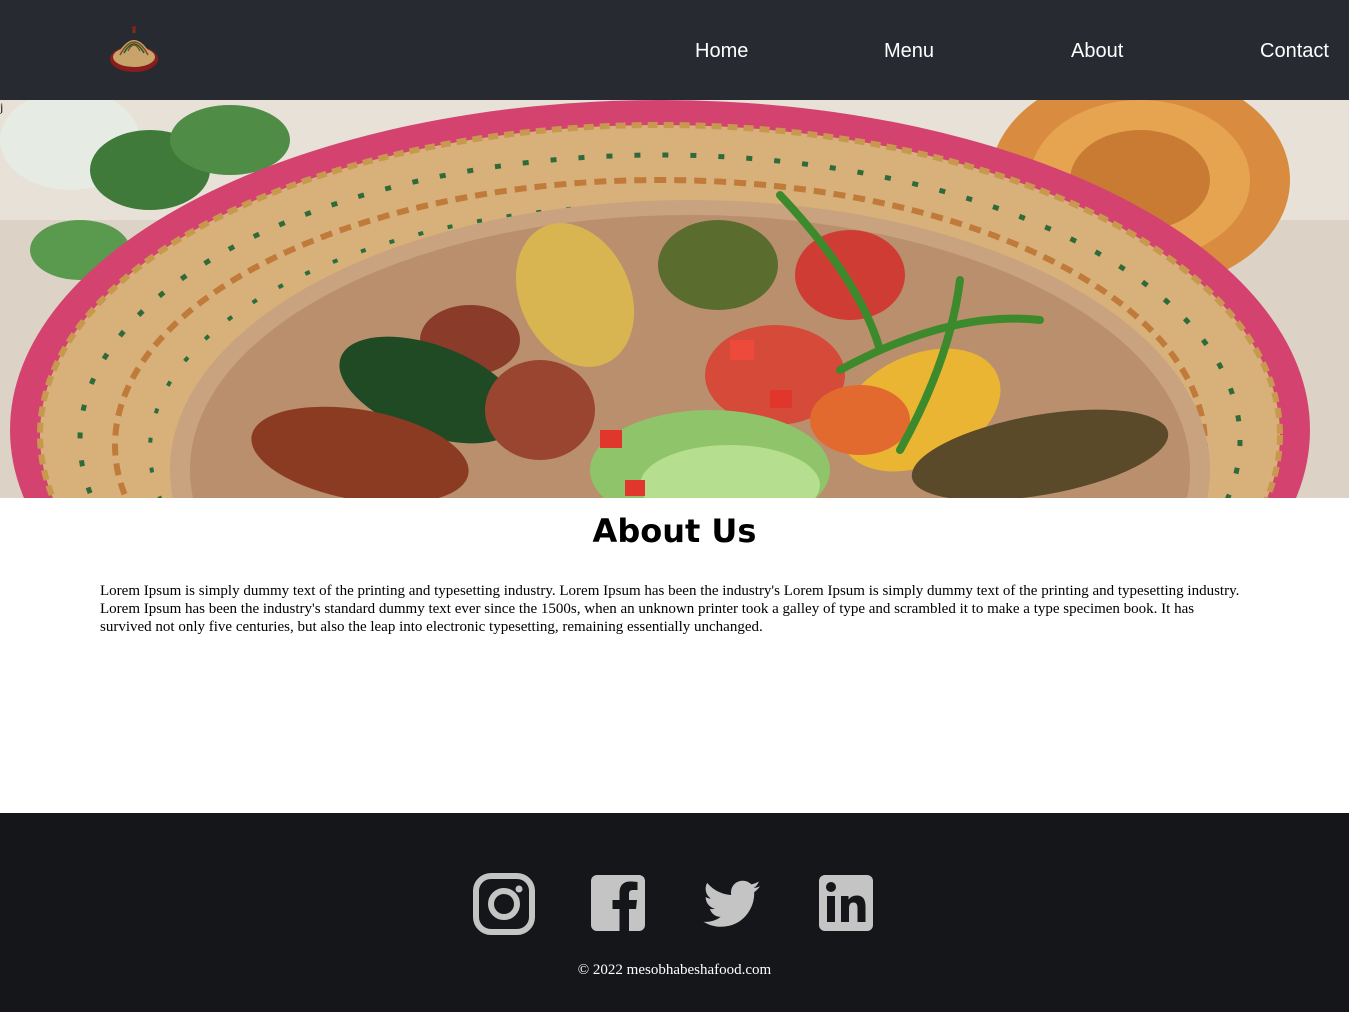 The image size is (1349, 1012). What do you see at coordinates (134, 49) in the screenshot?
I see `mesob-basket-icon` at bounding box center [134, 49].